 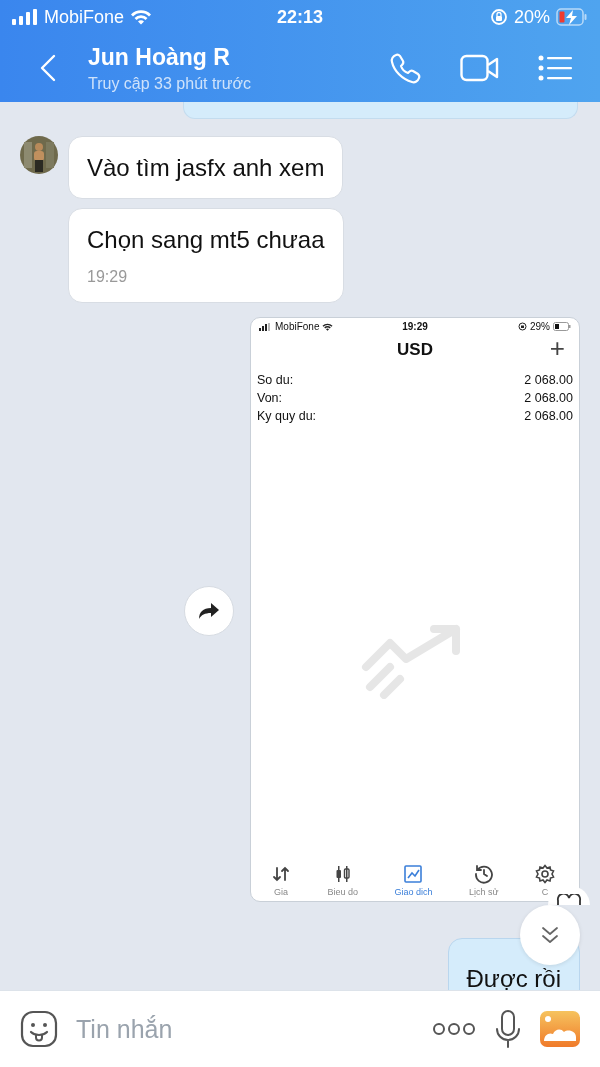 I want to click on phone-call-button, so click(x=405, y=68).